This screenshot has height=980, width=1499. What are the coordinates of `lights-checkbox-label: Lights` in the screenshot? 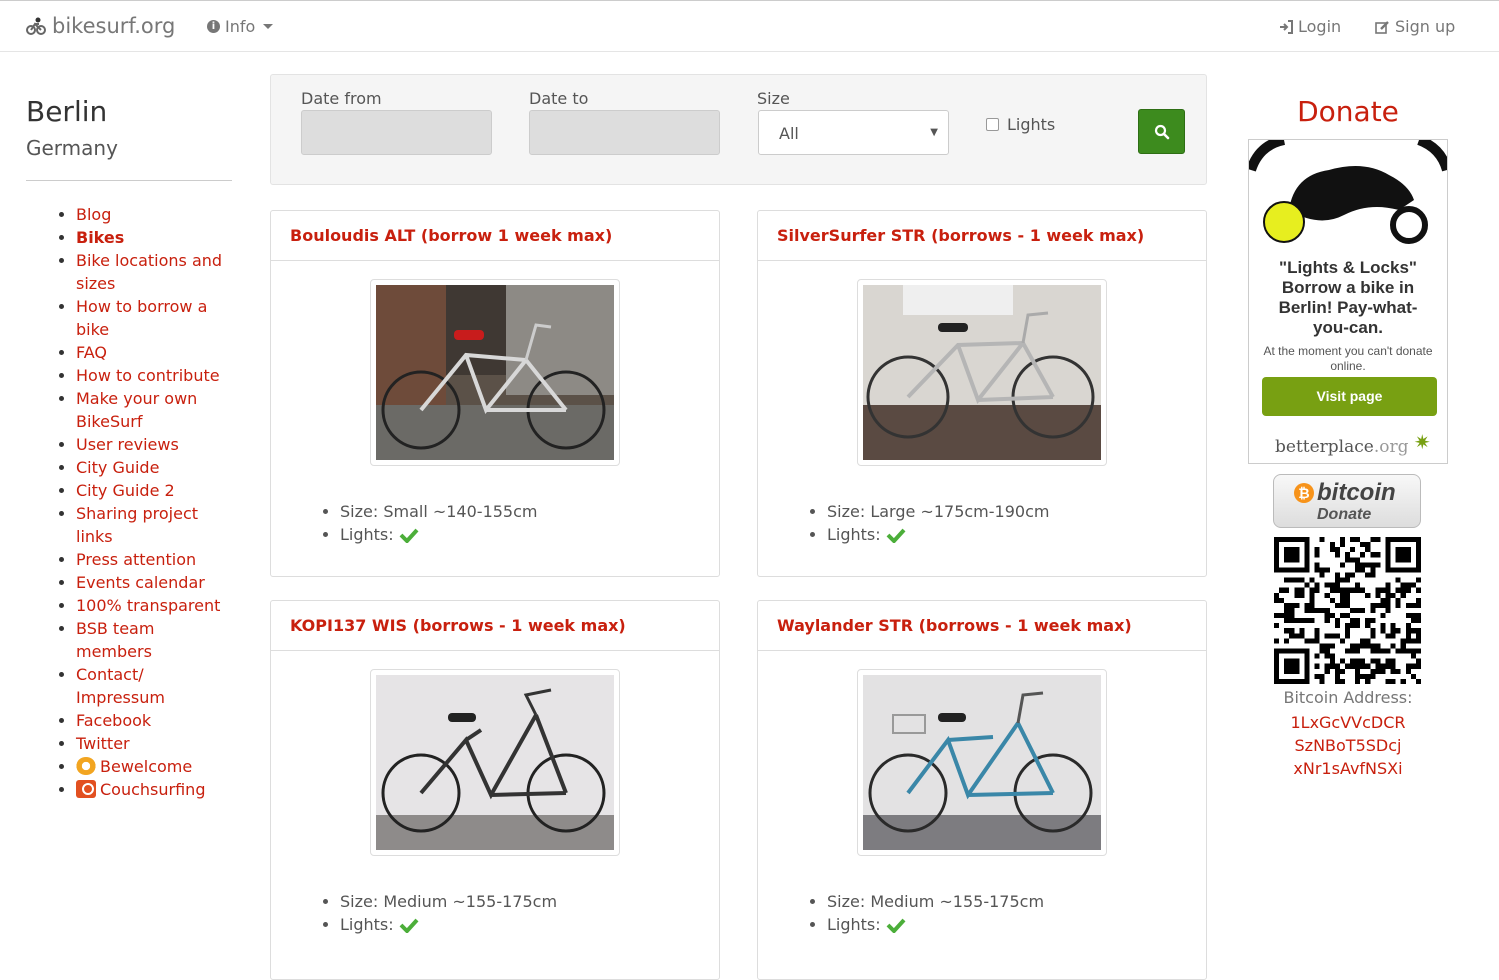 It's located at (1020, 124).